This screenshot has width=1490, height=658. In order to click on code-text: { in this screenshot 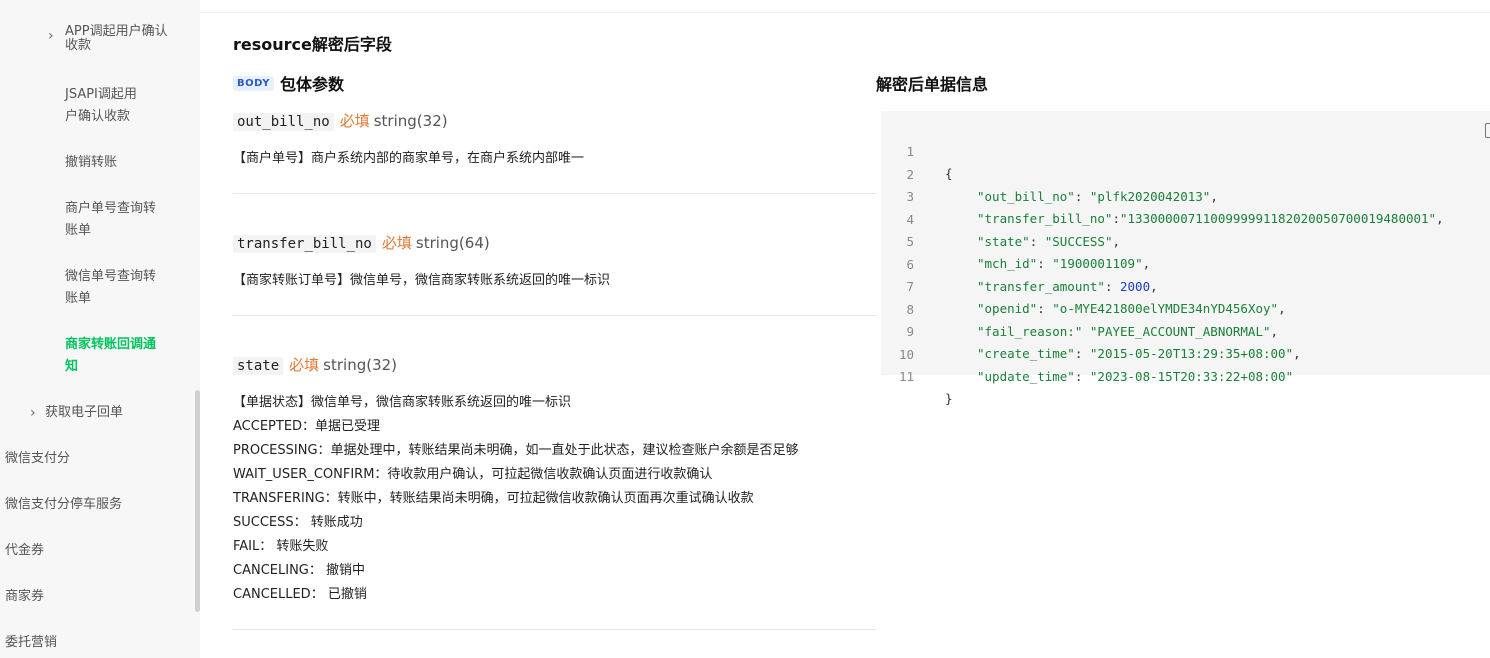, I will do `click(949, 173)`.